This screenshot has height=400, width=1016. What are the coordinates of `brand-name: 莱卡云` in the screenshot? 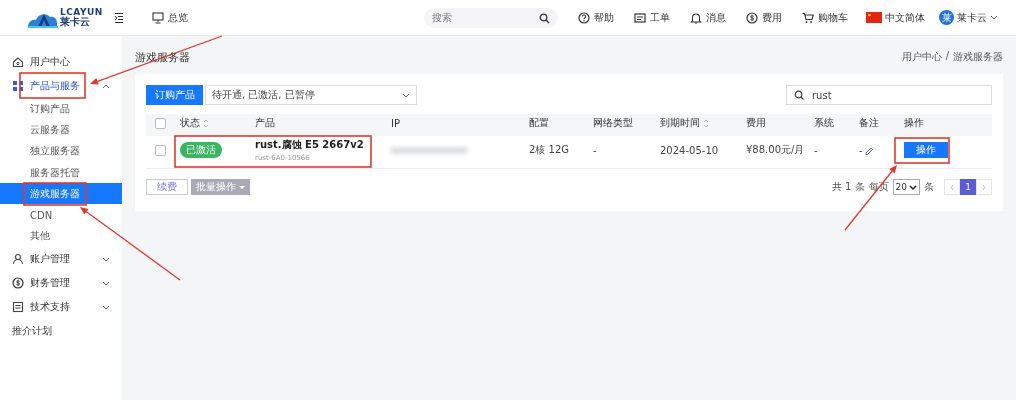 It's located at (75, 22).